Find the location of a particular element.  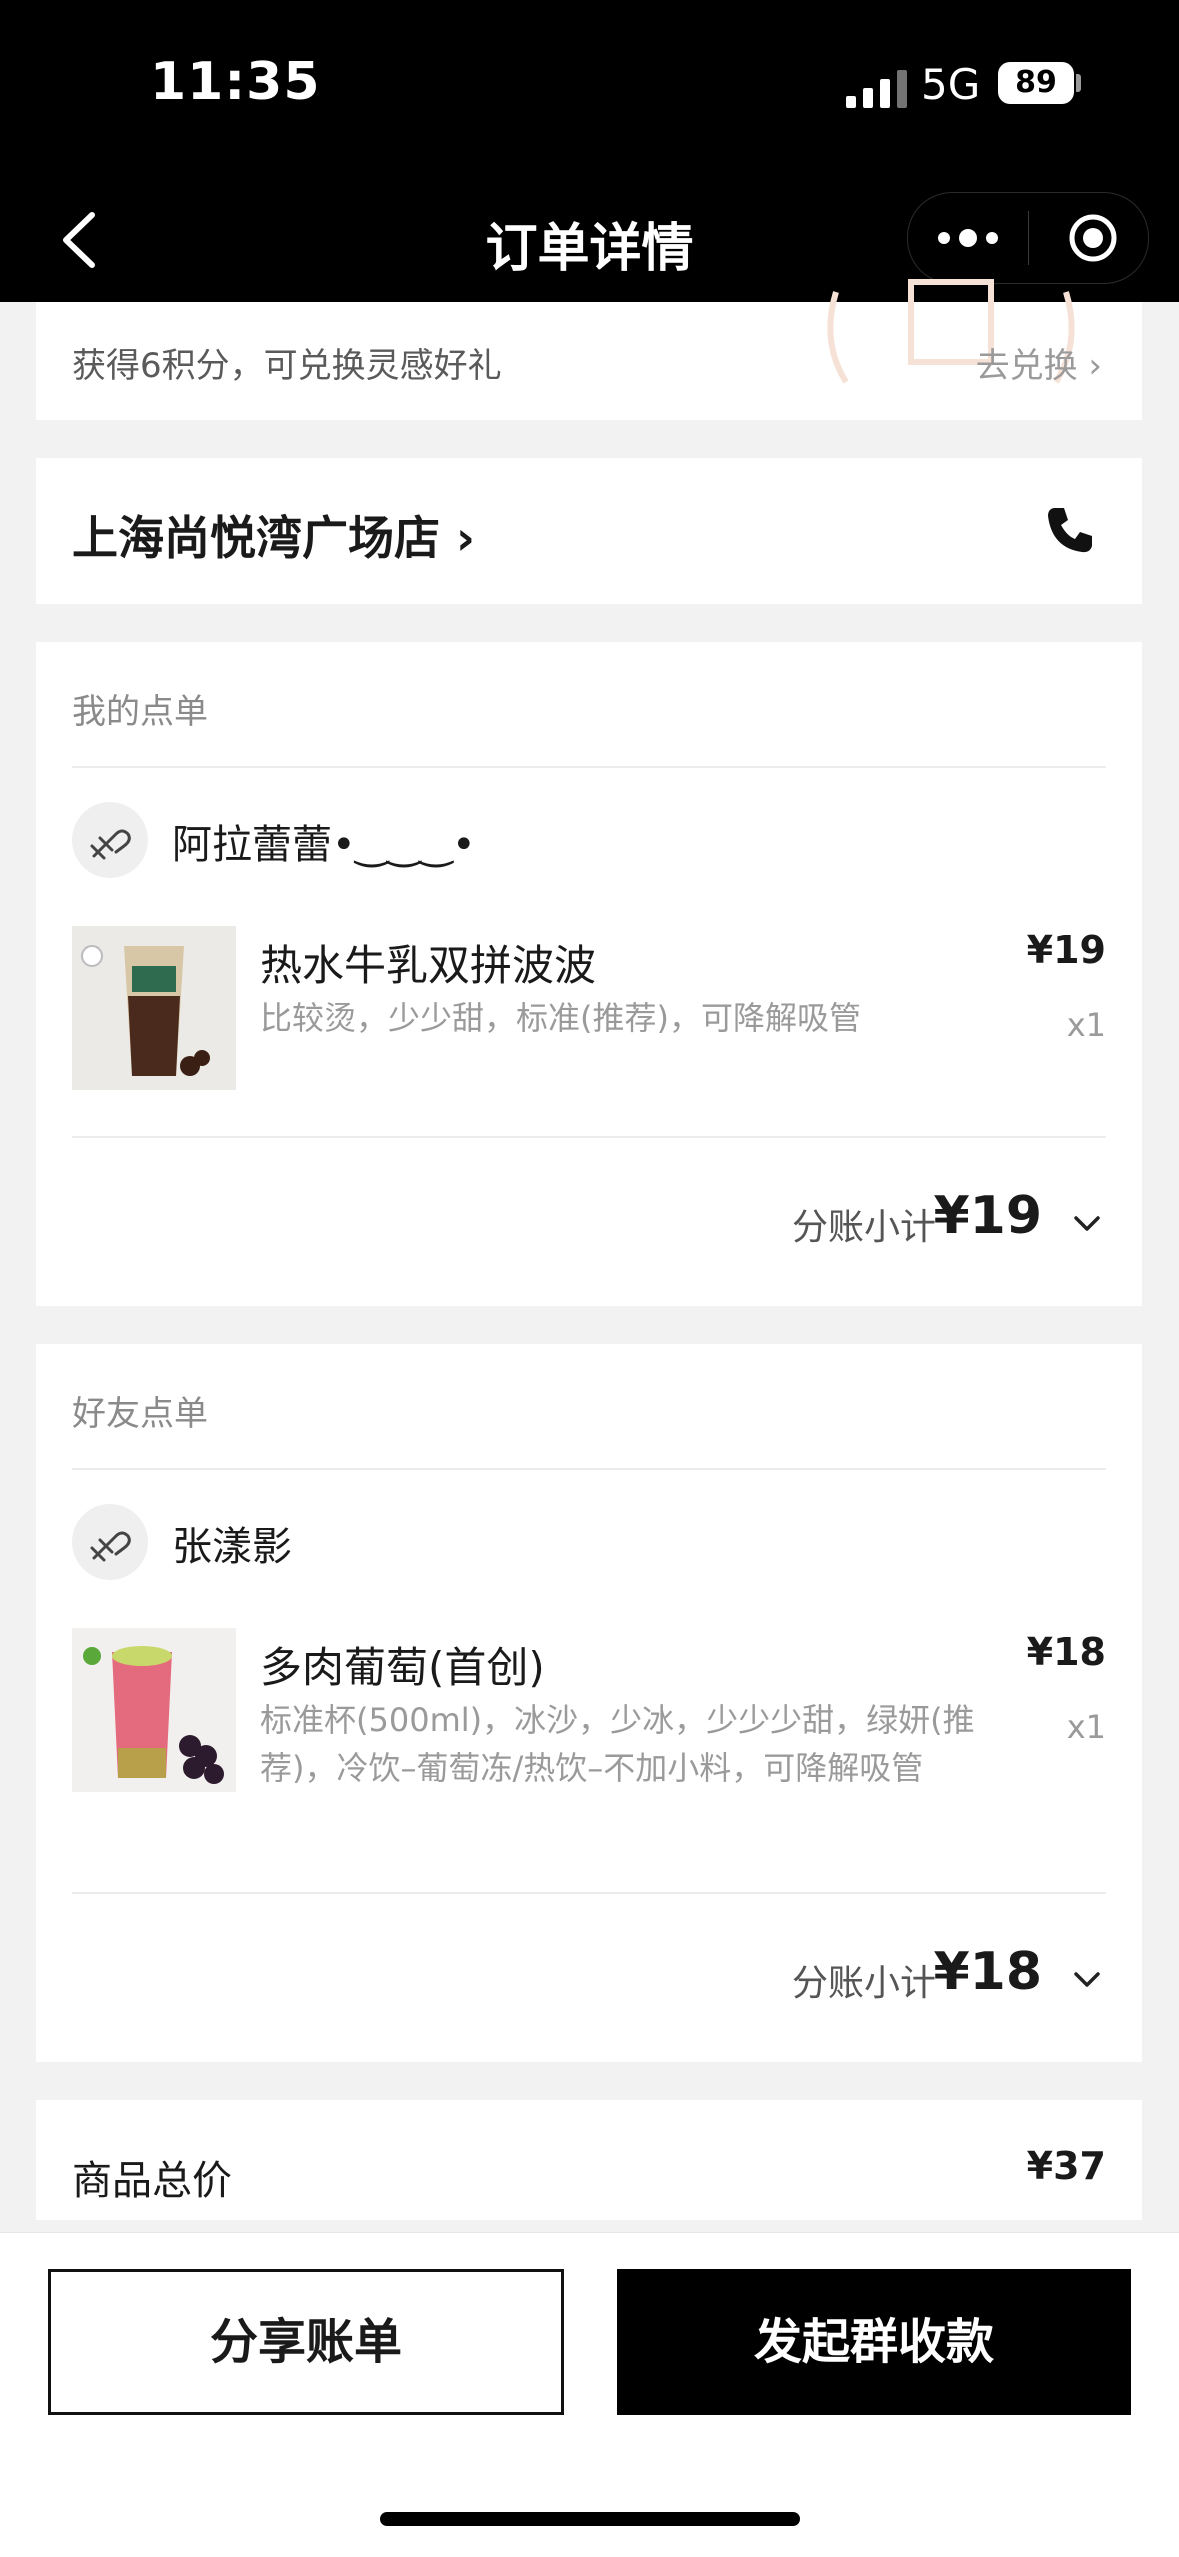

capsule-divider is located at coordinates (1028, 238).